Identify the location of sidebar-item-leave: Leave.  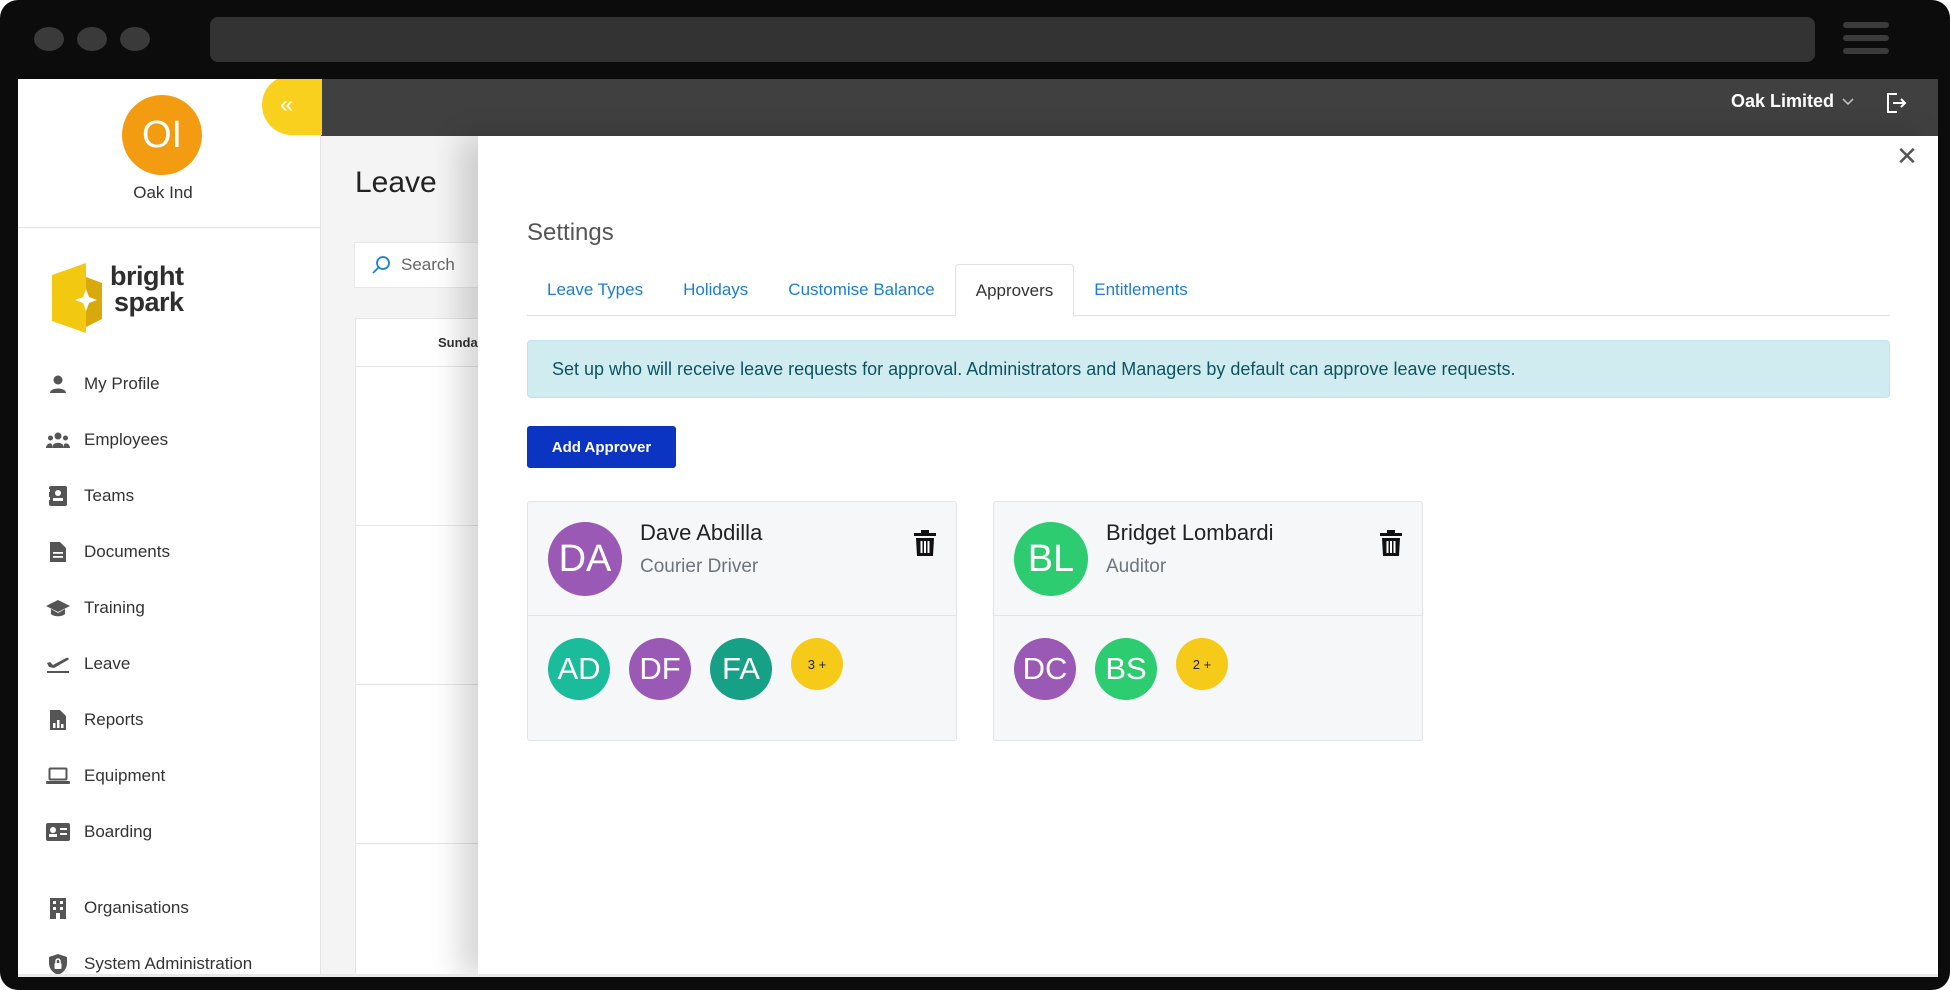
(181, 664).